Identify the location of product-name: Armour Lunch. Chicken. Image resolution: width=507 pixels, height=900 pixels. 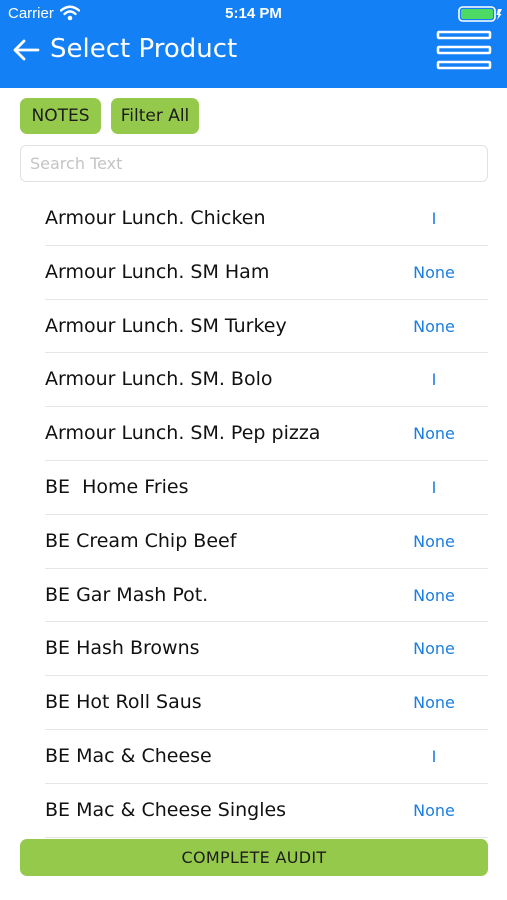
(155, 218).